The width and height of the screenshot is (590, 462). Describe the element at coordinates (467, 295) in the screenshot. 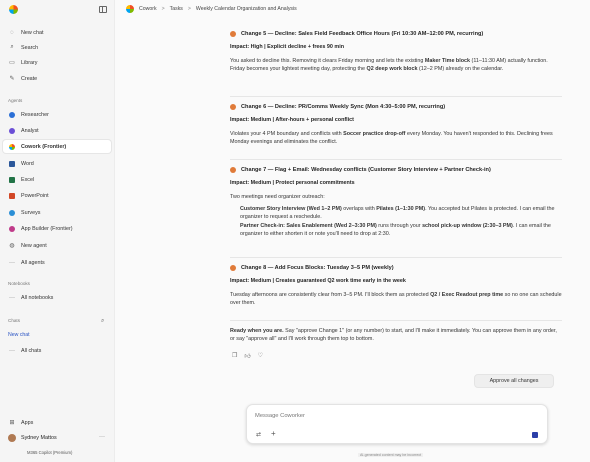

I see `bold-text: Q2 / Exec Readout prep time` at that location.